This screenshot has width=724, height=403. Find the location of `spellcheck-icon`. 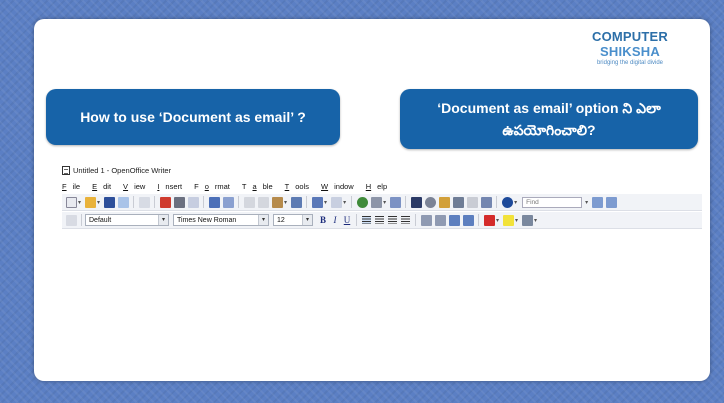

spellcheck-icon is located at coordinates (214, 202).